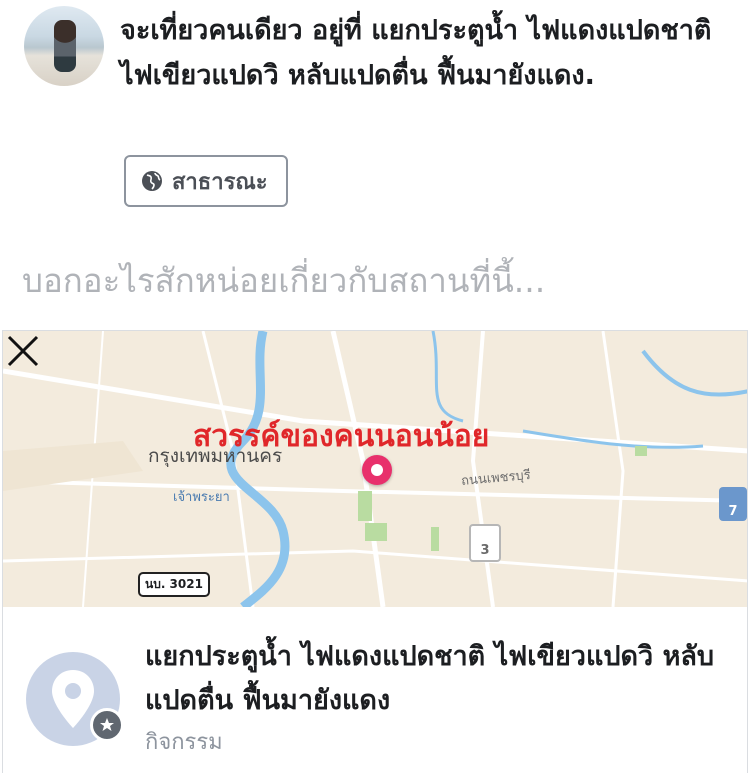  Describe the element at coordinates (23, 351) in the screenshot. I see `close-icon` at that location.